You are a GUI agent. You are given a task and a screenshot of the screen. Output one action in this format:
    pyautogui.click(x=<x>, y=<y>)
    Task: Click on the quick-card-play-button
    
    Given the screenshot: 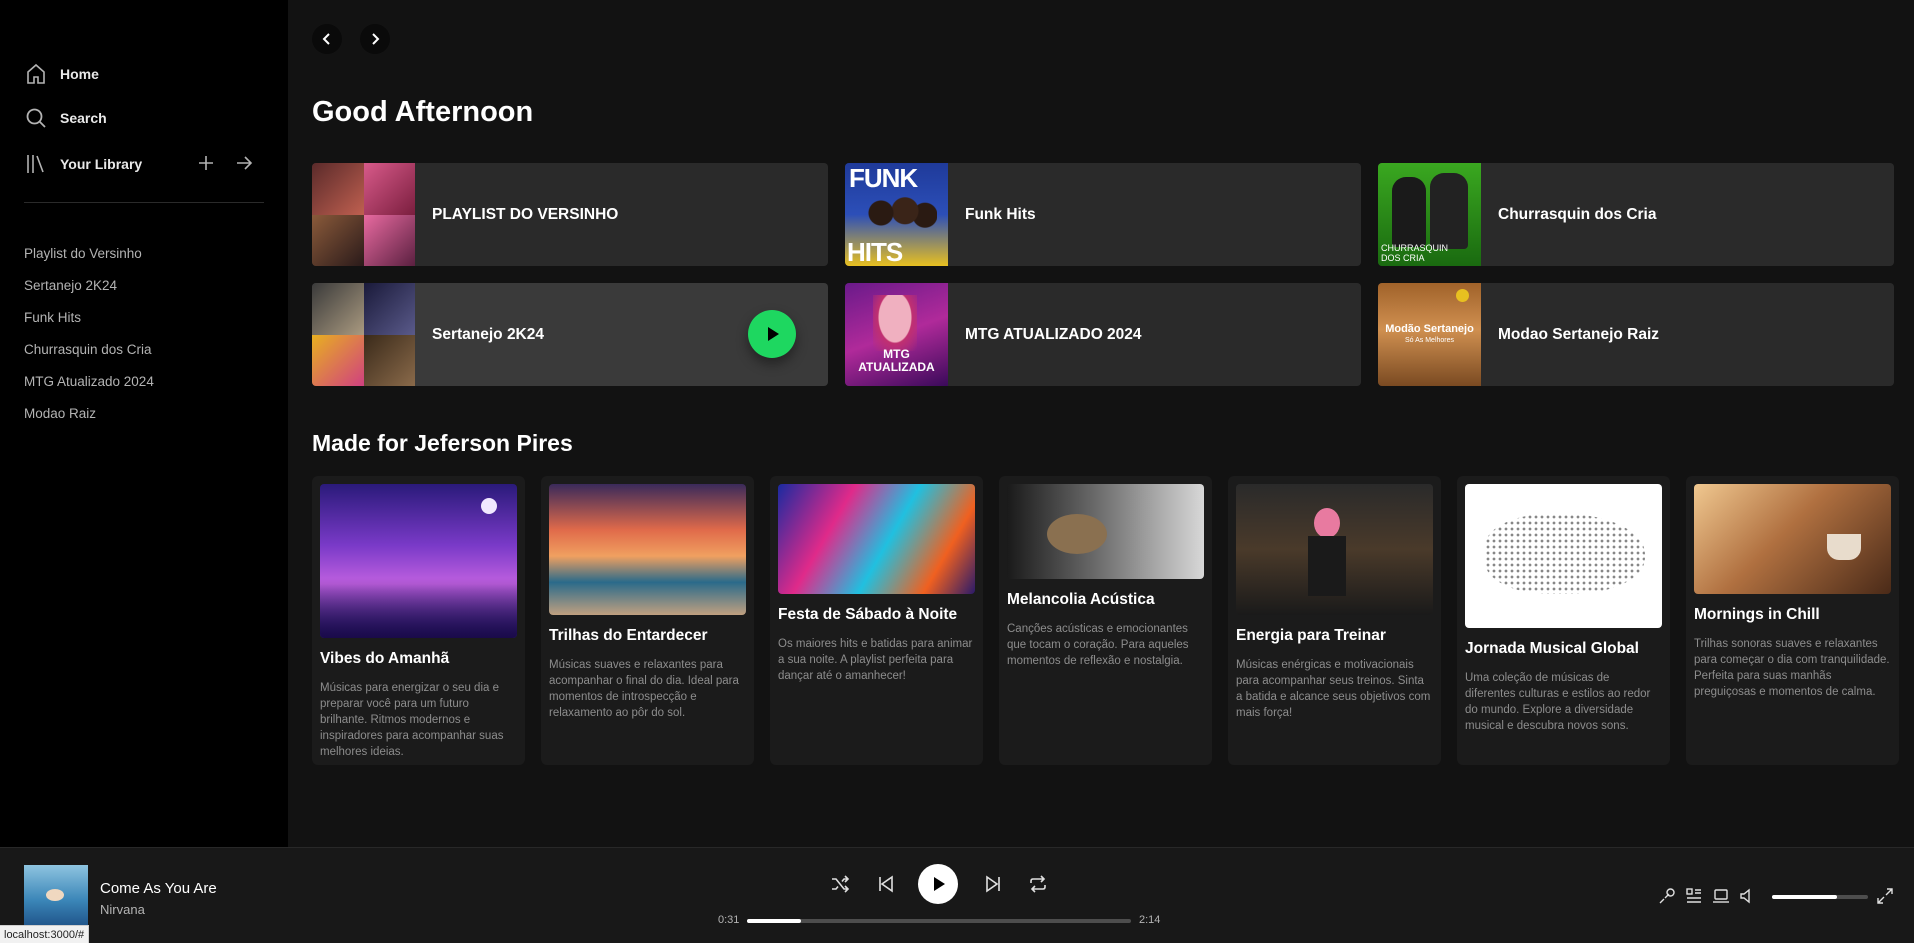 What is the action you would take?
    pyautogui.click(x=772, y=334)
    